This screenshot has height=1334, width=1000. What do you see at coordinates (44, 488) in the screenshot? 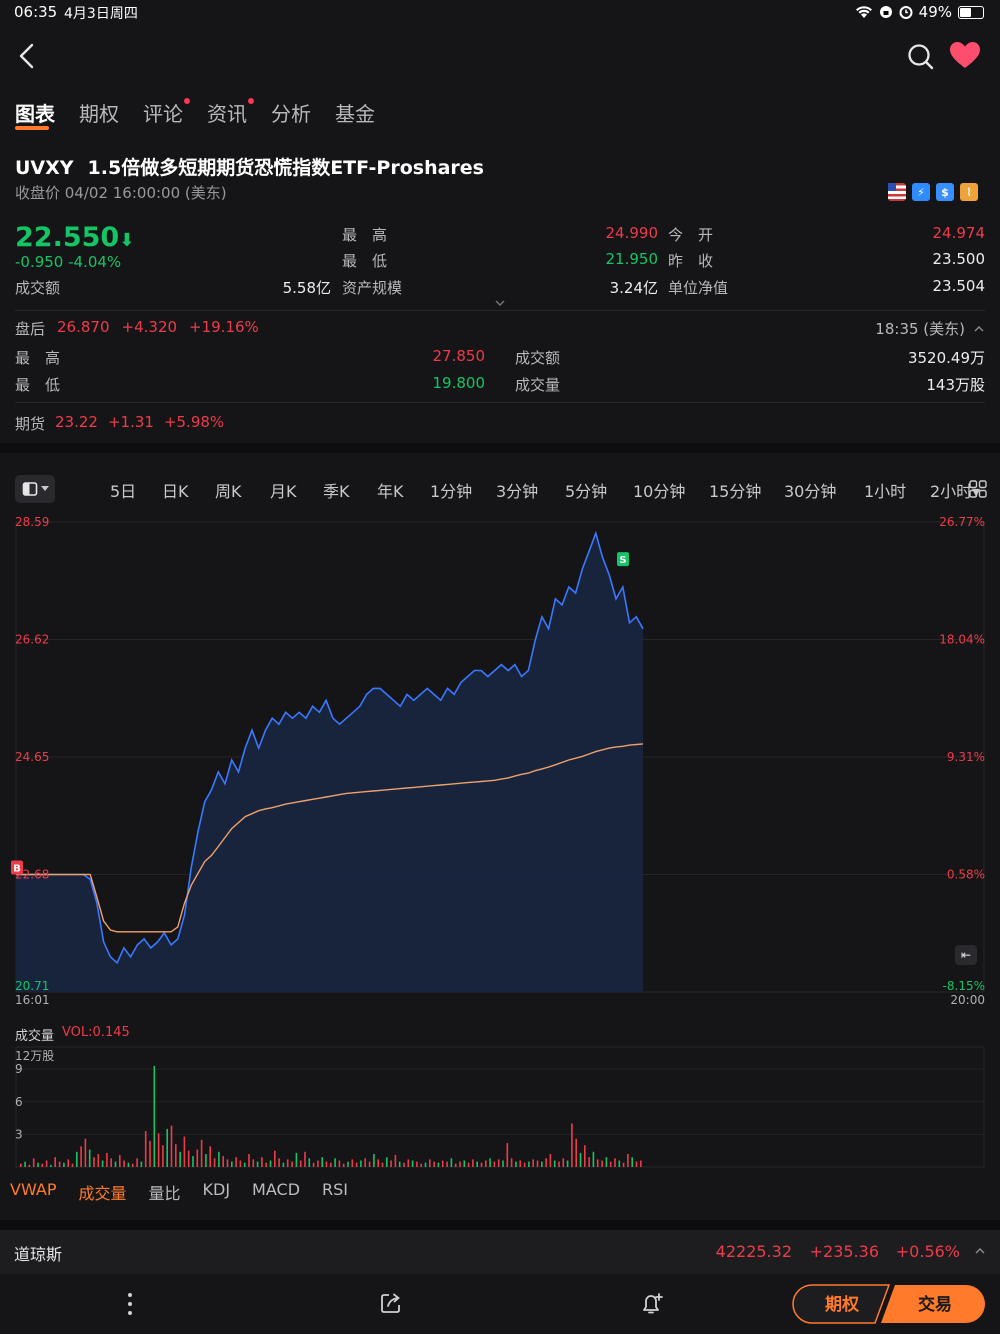
I see `caret-down-icon` at bounding box center [44, 488].